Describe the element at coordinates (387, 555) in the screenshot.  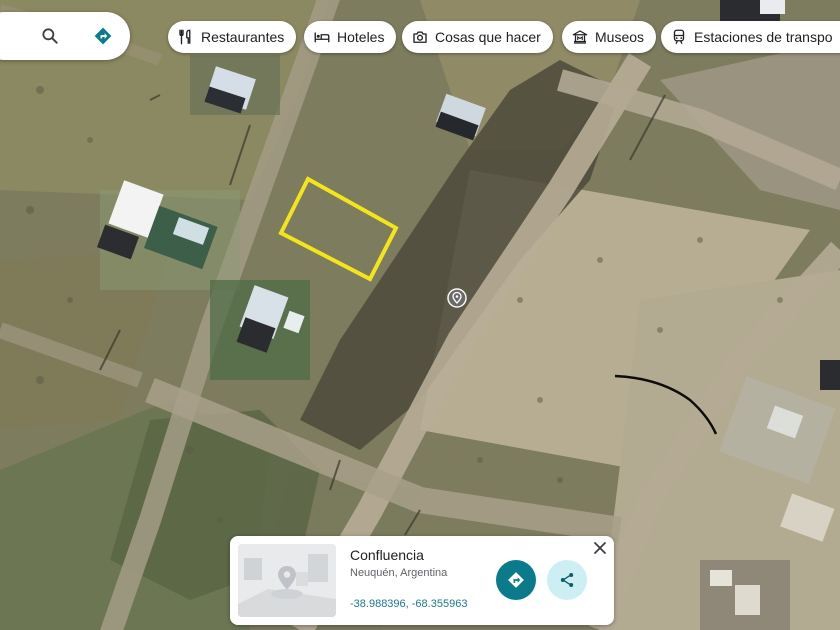
I see `place-title: Confluencia` at that location.